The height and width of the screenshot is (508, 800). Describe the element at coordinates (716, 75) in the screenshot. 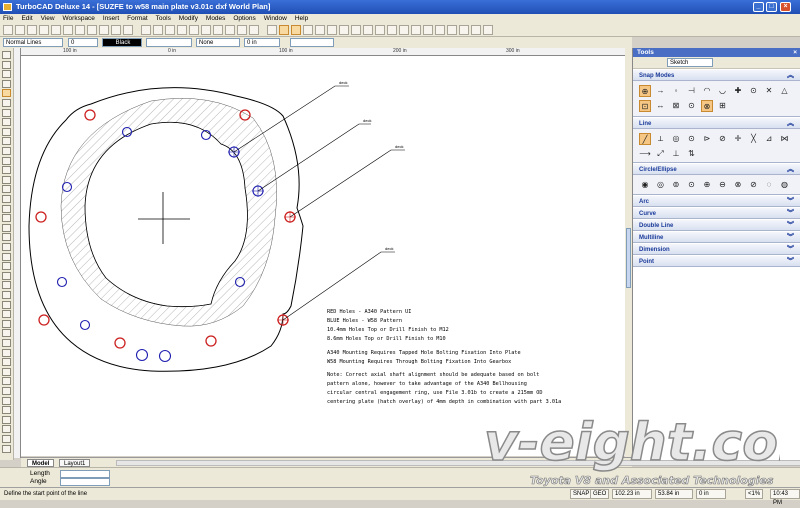

I see `section-snap-modes: Snap Modes ︽` at that location.